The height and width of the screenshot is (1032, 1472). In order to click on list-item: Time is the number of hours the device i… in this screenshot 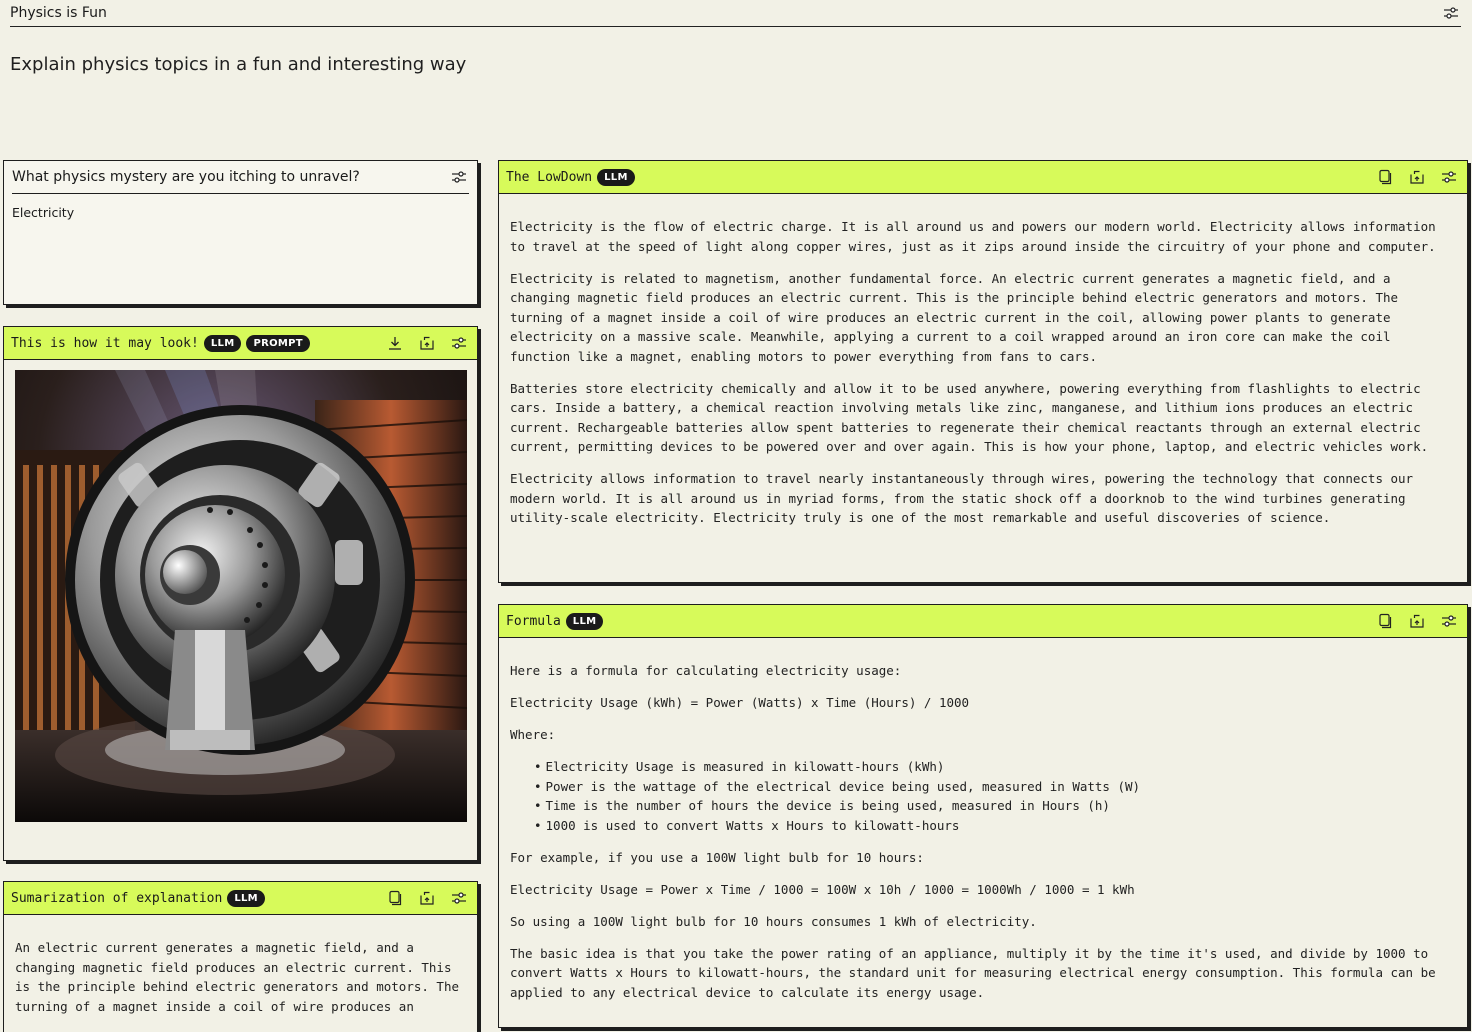, I will do `click(995, 806)`.